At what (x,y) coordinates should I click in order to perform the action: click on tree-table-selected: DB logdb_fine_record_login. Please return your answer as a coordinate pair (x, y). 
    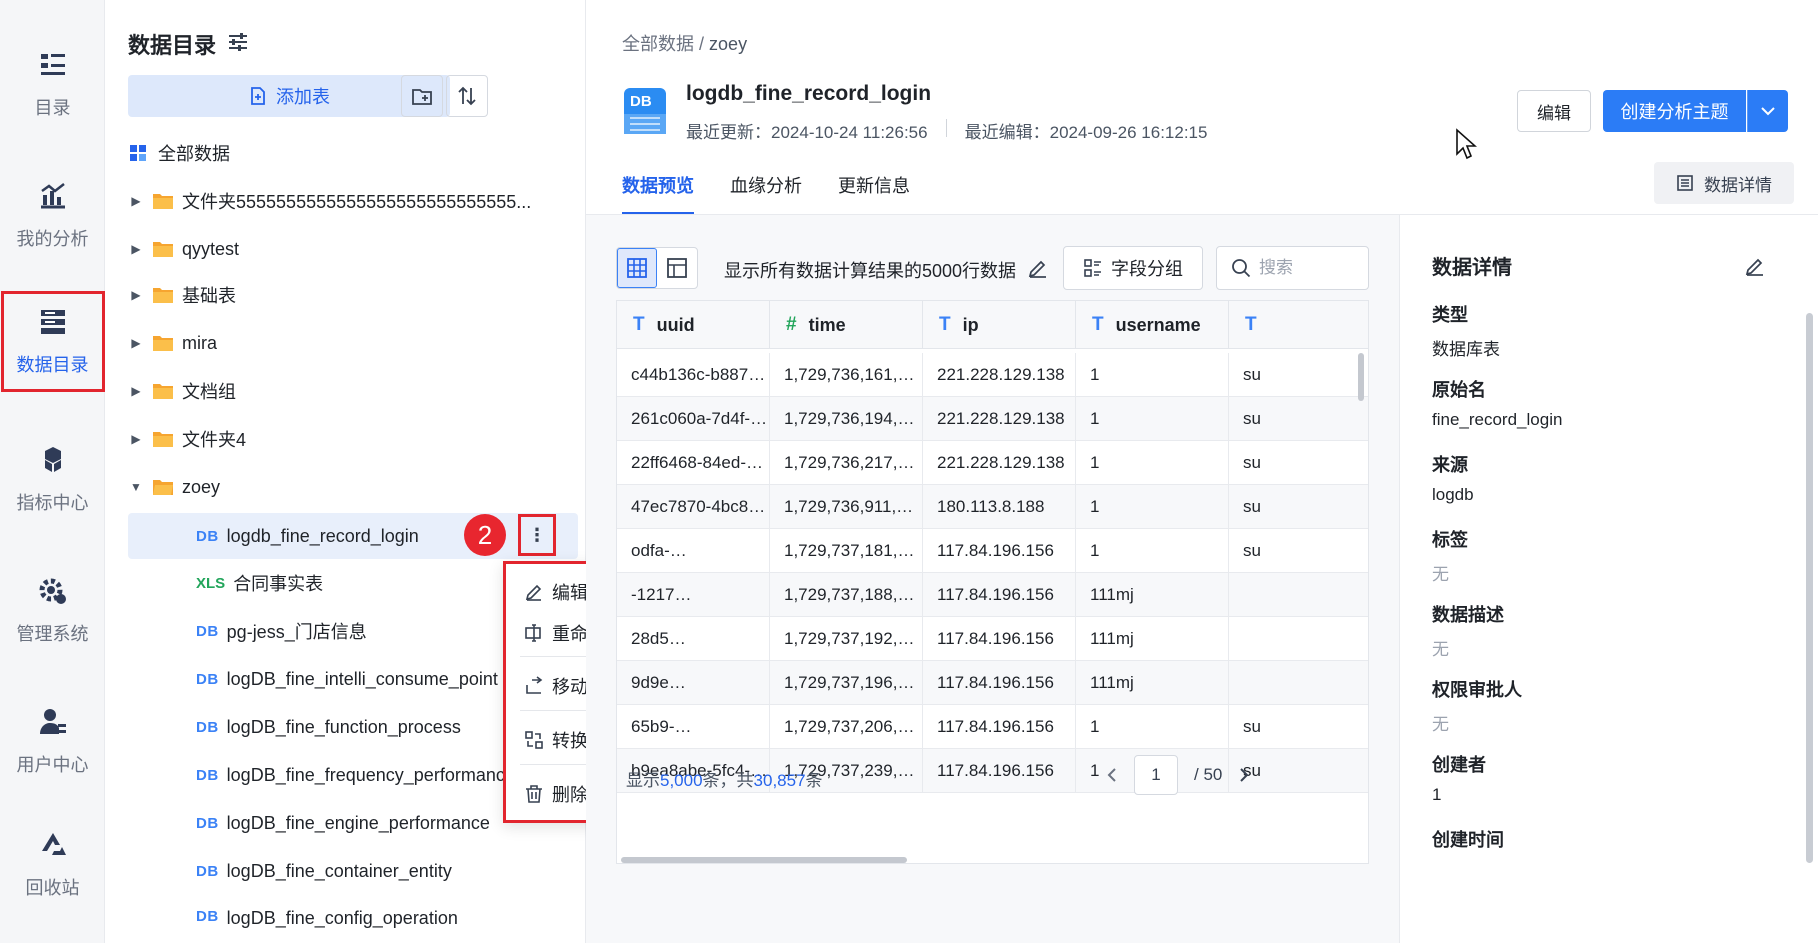
    Looking at the image, I should click on (353, 536).